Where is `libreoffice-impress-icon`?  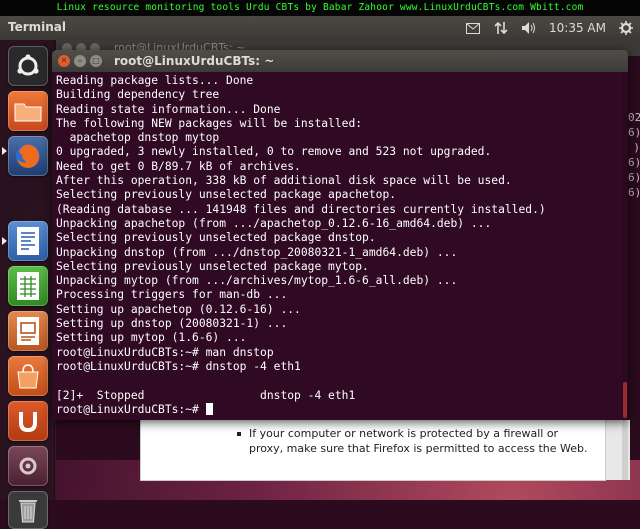
libreoffice-impress-icon is located at coordinates (28, 331).